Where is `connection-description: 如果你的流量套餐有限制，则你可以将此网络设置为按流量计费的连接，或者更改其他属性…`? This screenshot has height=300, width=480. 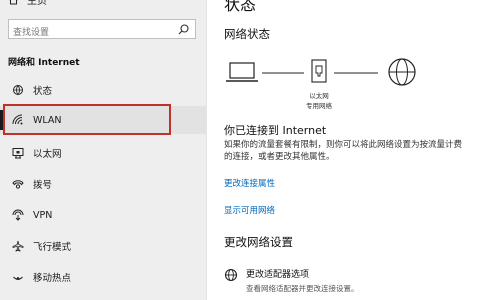 connection-description: 如果你的流量套餐有限制，则你可以将此网络设置为按流量计费的连接，或者更改其他属性… is located at coordinates (343, 151).